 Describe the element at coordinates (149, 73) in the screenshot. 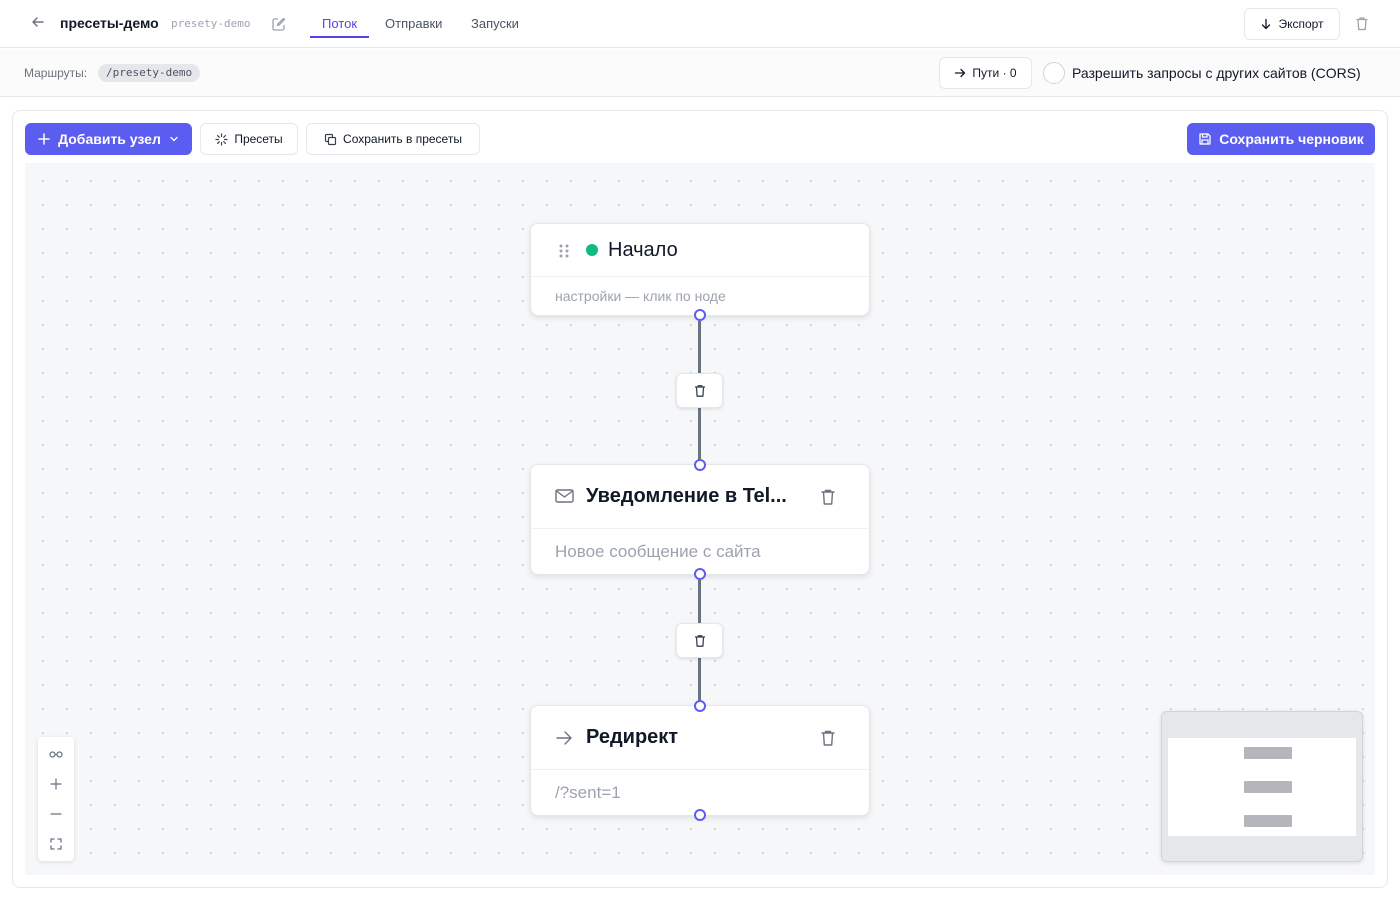

I see `route-chip: /presety-demo` at that location.